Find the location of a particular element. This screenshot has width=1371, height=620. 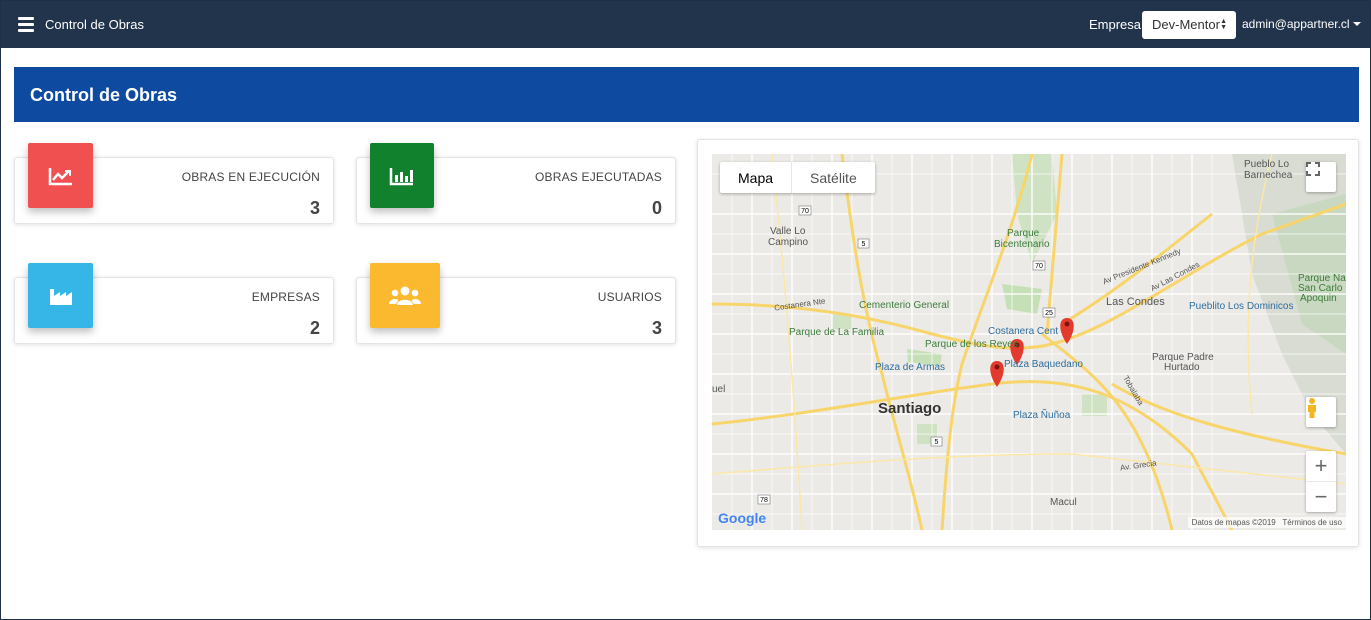

users-icon is located at coordinates (405, 295).